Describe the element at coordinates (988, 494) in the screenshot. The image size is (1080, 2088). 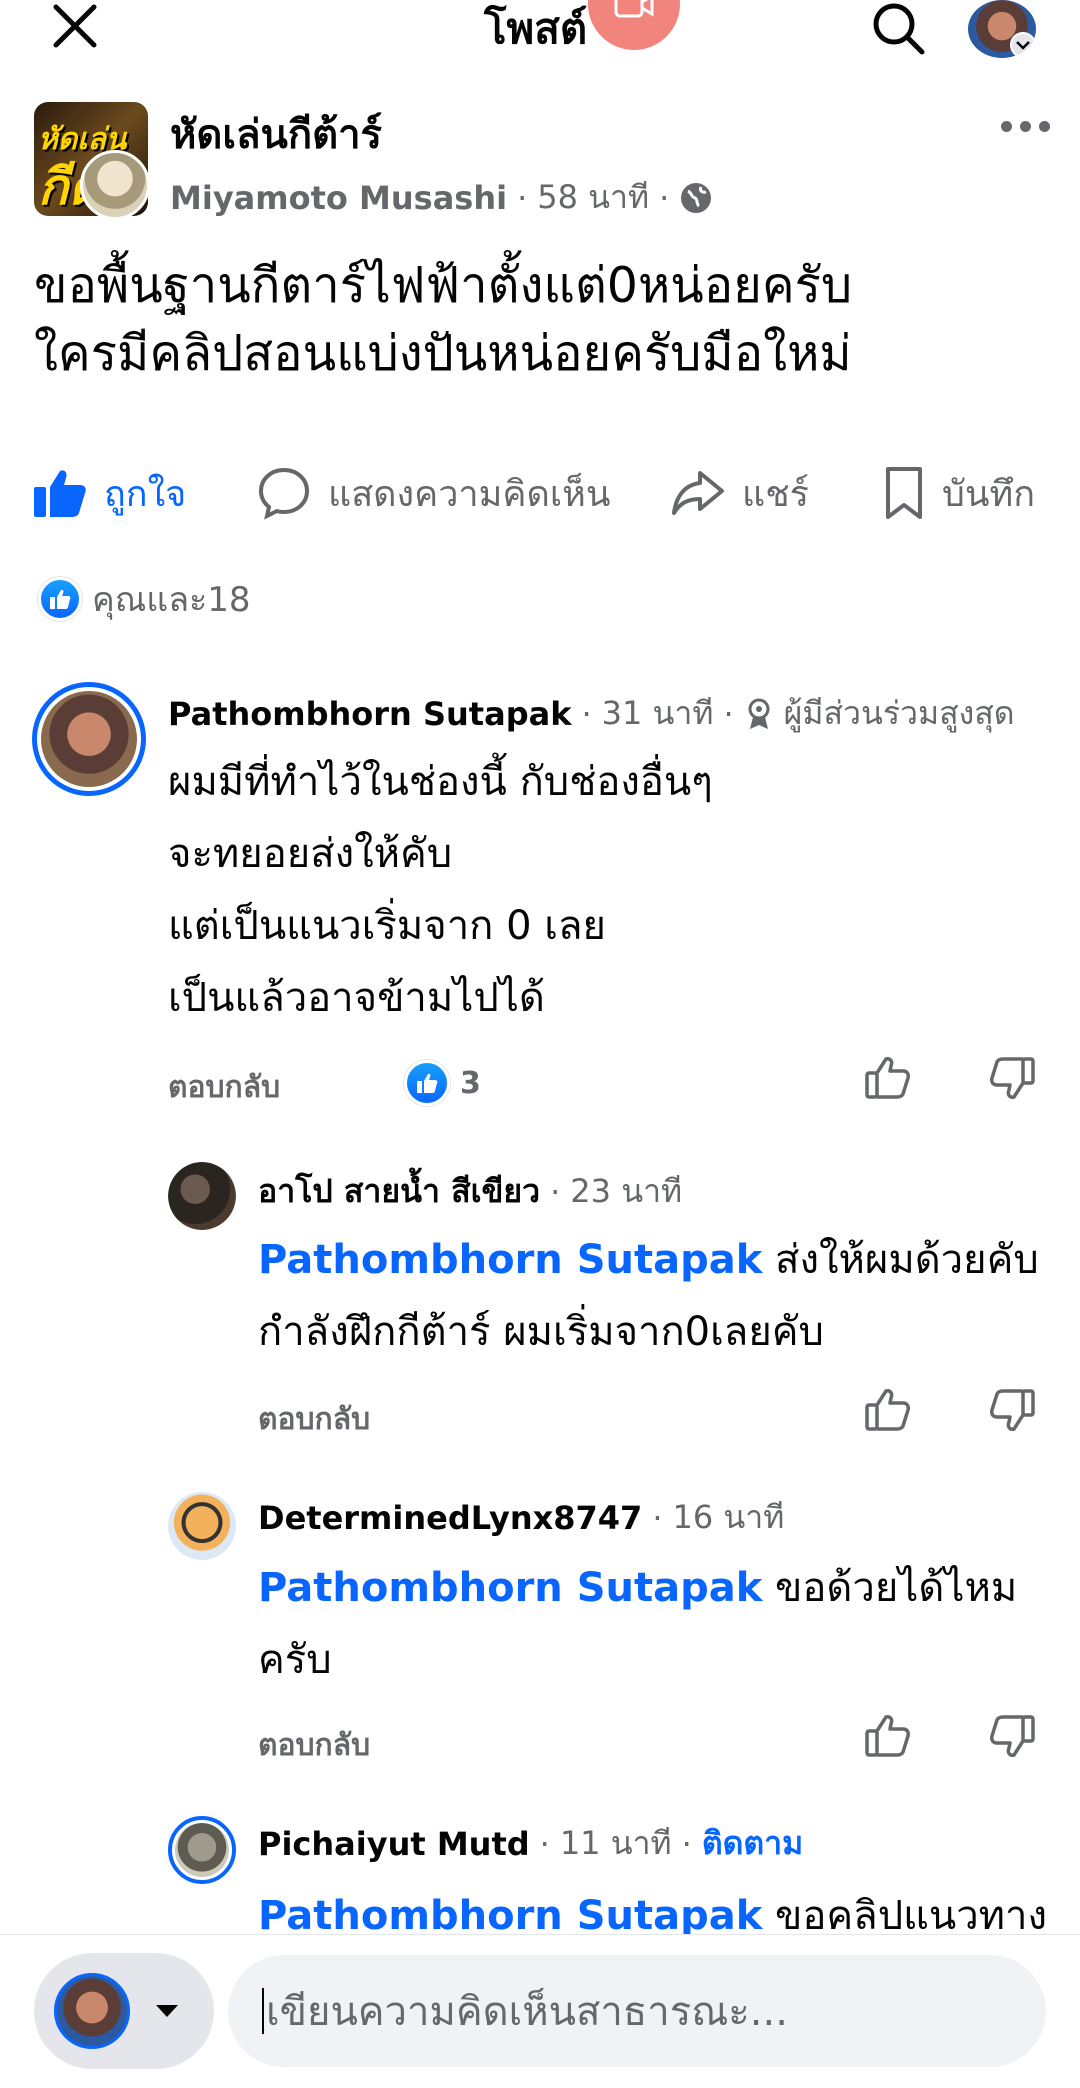
I see `save-label: บันทึก` at that location.